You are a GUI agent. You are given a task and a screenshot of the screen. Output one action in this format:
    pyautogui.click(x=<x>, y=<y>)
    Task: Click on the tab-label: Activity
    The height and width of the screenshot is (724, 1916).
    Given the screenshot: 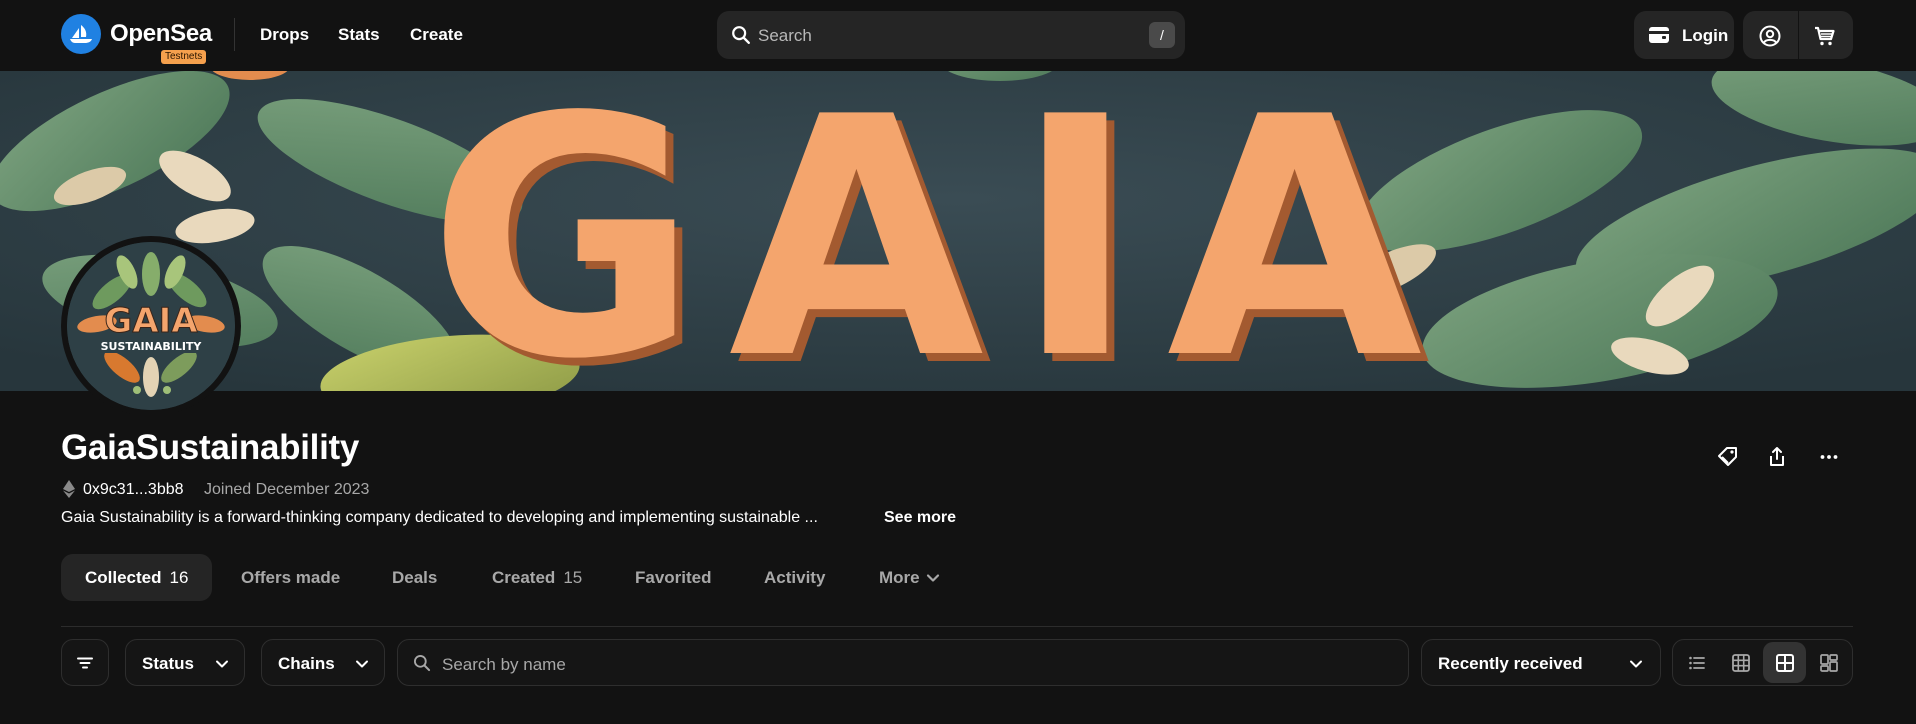 What is the action you would take?
    pyautogui.click(x=795, y=577)
    